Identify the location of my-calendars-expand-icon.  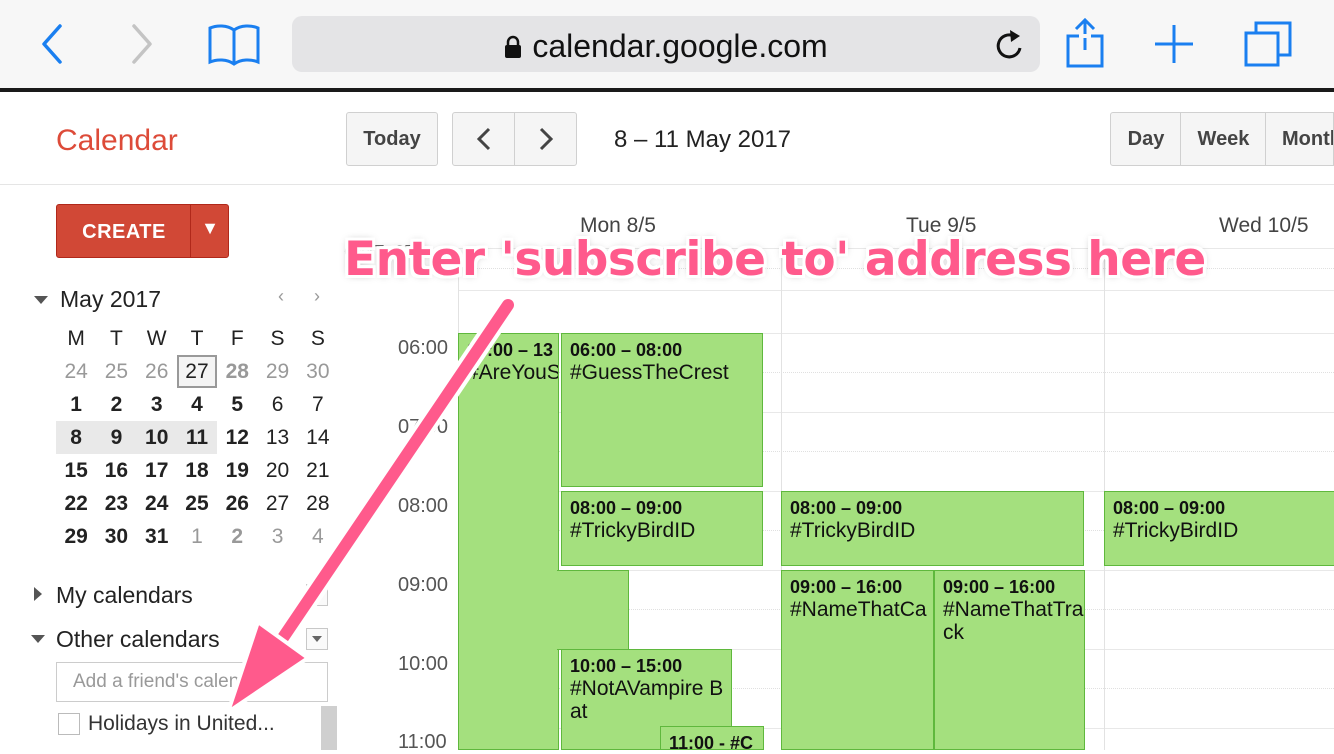
(38, 594).